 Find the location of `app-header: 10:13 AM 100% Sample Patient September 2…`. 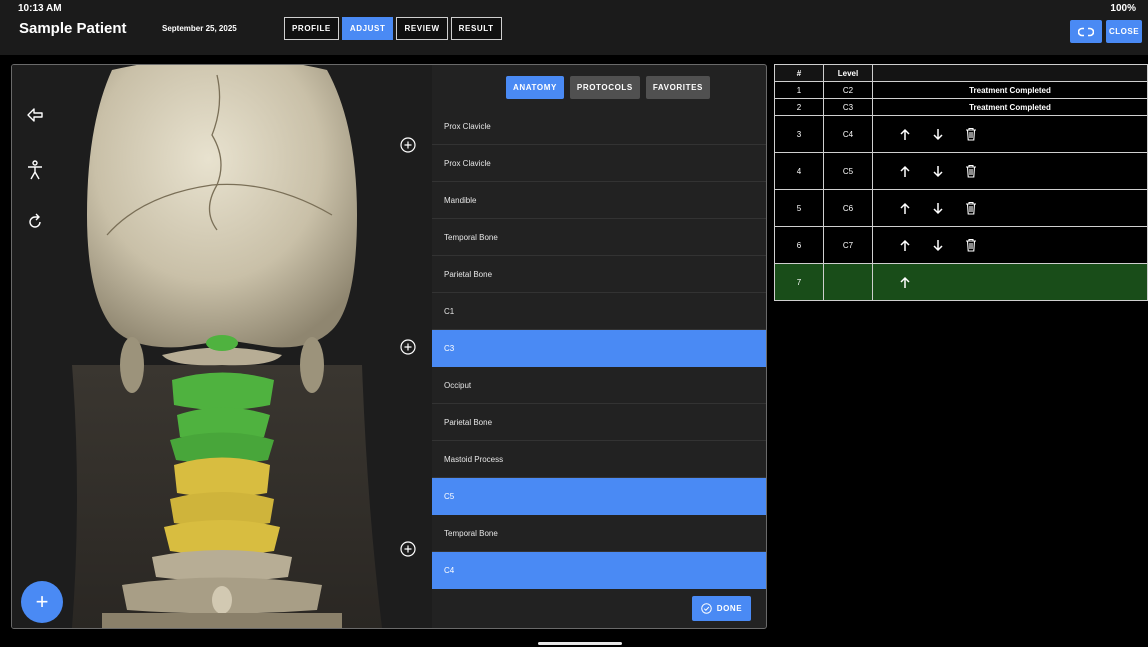

app-header: 10:13 AM 100% Sample Patient September 2… is located at coordinates (574, 27).